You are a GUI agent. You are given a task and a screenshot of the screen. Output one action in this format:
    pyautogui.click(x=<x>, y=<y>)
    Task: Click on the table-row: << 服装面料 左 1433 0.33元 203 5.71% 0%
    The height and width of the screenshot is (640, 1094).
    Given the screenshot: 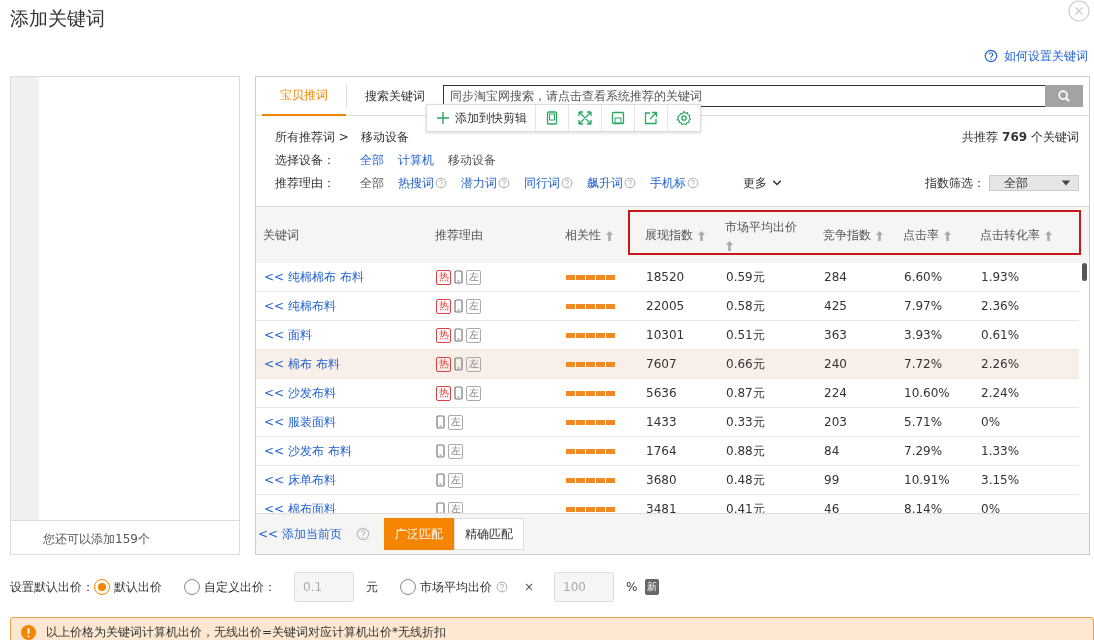 What is the action you would take?
    pyautogui.click(x=667, y=422)
    